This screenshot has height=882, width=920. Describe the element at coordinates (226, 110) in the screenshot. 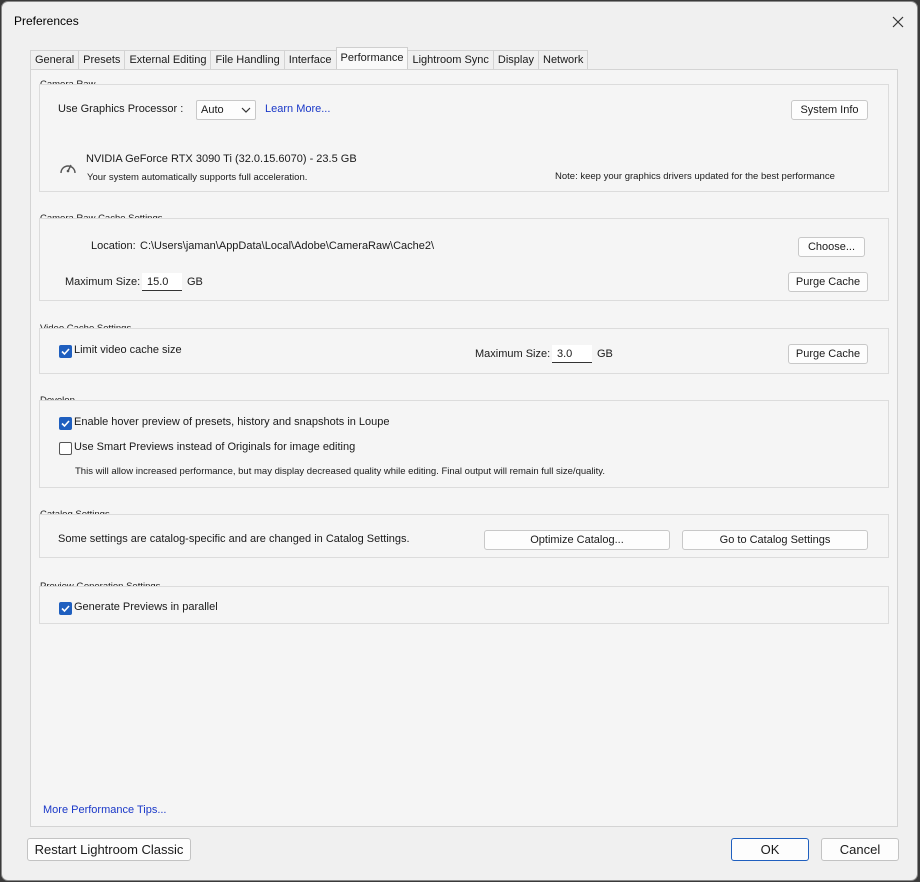

I see `gpu-select: Auto` at that location.